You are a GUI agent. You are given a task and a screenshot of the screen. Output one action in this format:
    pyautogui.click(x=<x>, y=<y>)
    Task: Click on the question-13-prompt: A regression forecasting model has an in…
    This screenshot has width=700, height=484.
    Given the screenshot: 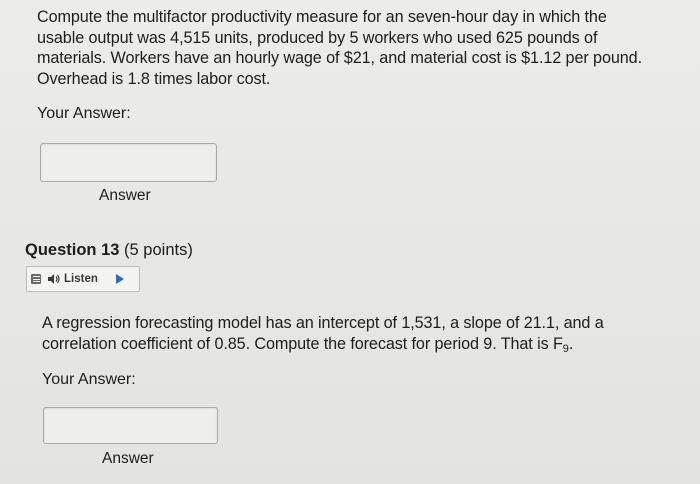 What is the action you would take?
    pyautogui.click(x=352, y=336)
    